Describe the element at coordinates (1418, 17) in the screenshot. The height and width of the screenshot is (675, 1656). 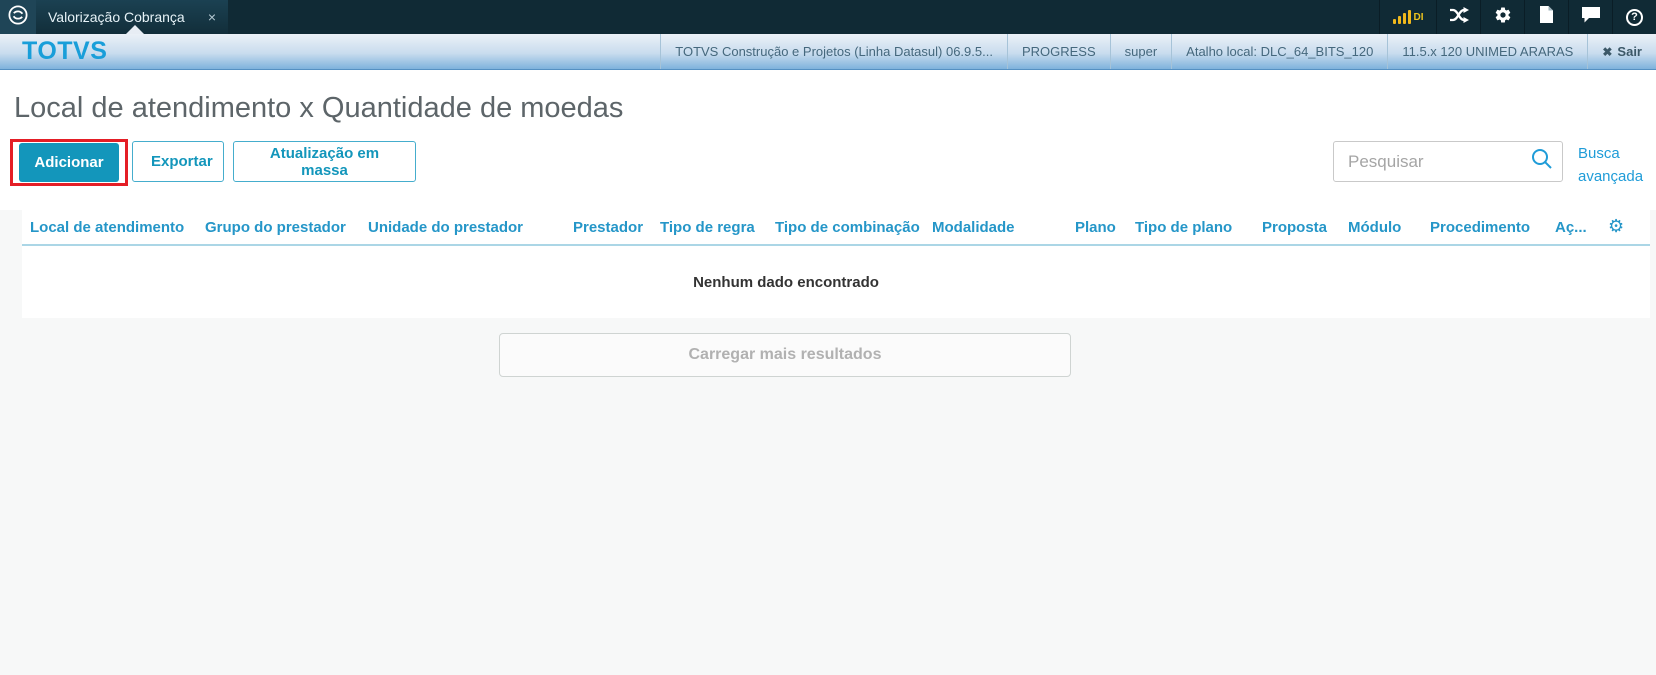
I see `di-badge: DI` at that location.